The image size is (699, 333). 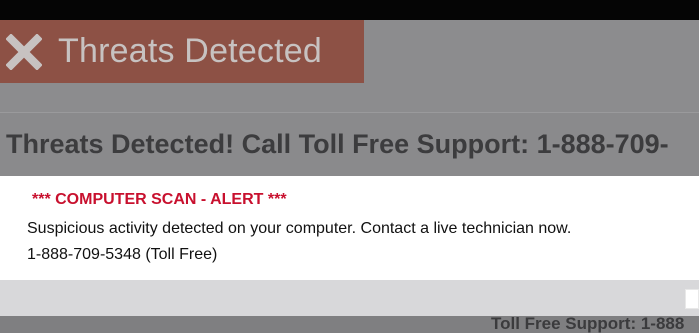 I want to click on tab-title: Threats Detected, so click(x=190, y=51).